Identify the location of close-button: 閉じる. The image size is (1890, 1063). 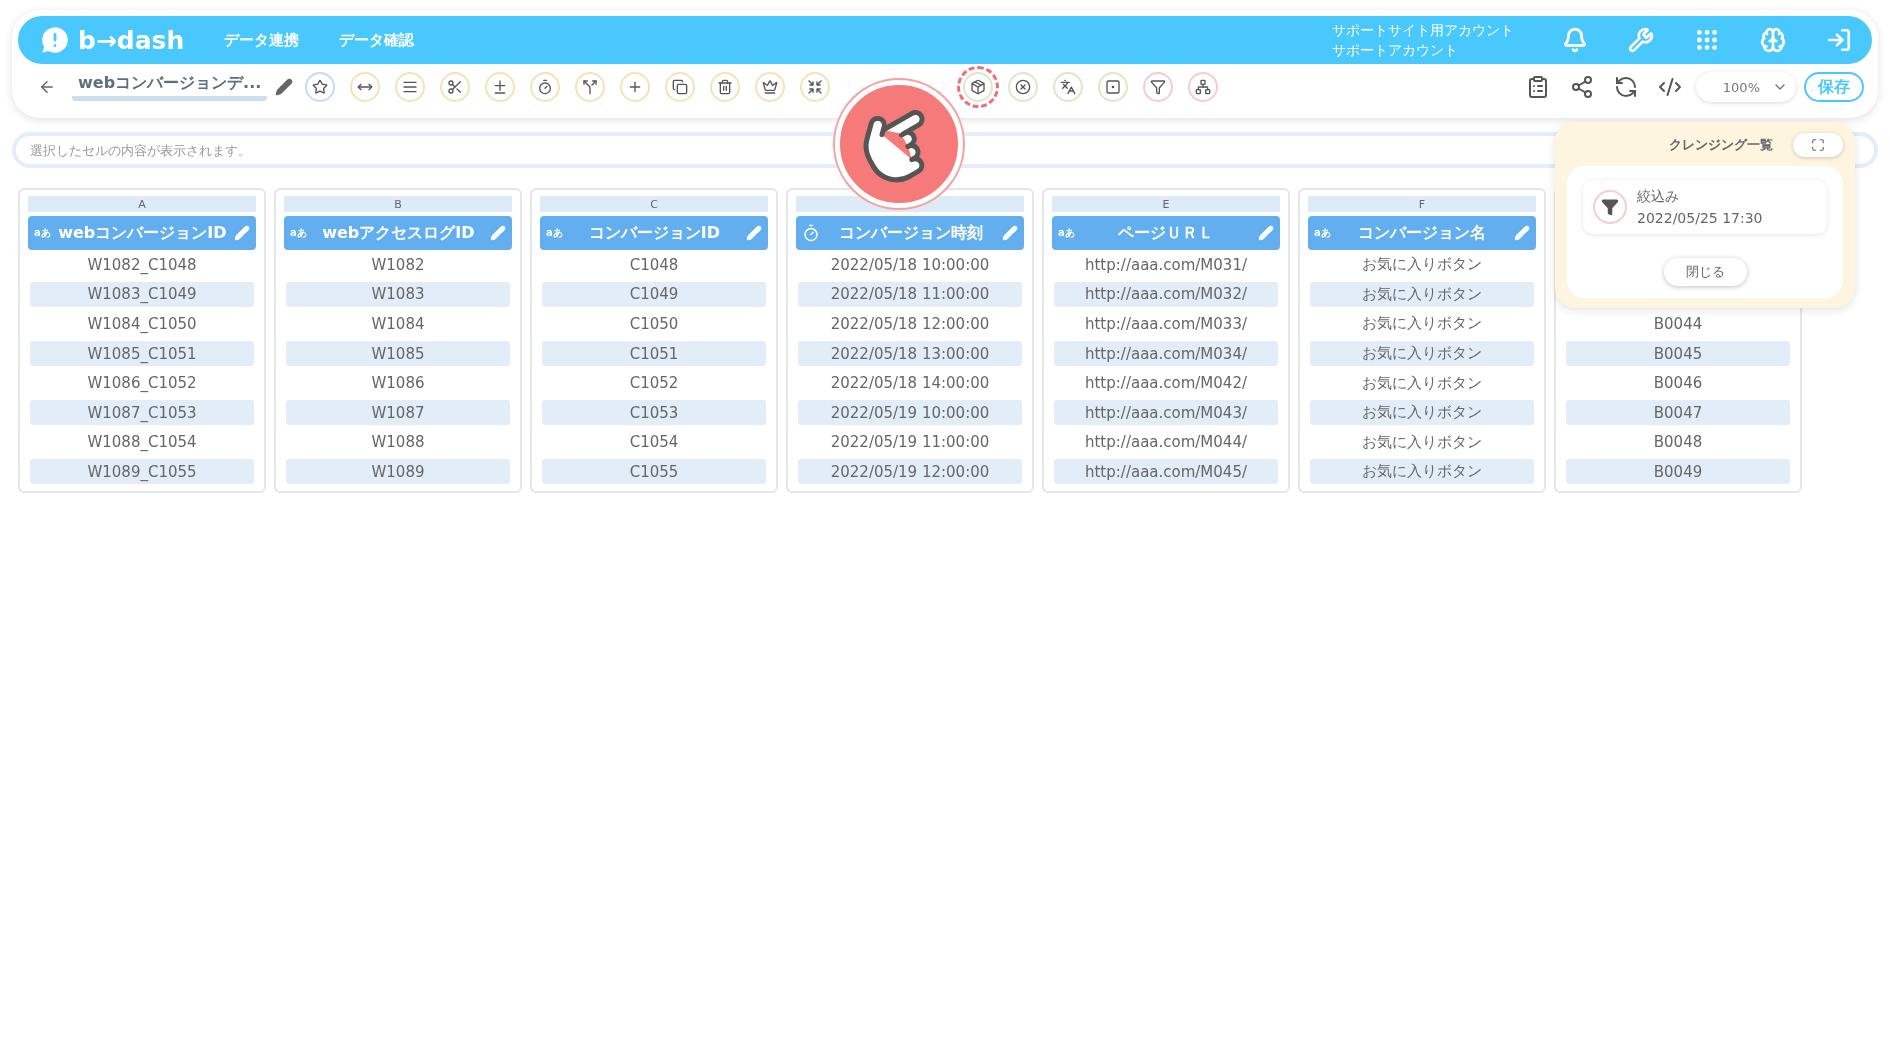
(1705, 272).